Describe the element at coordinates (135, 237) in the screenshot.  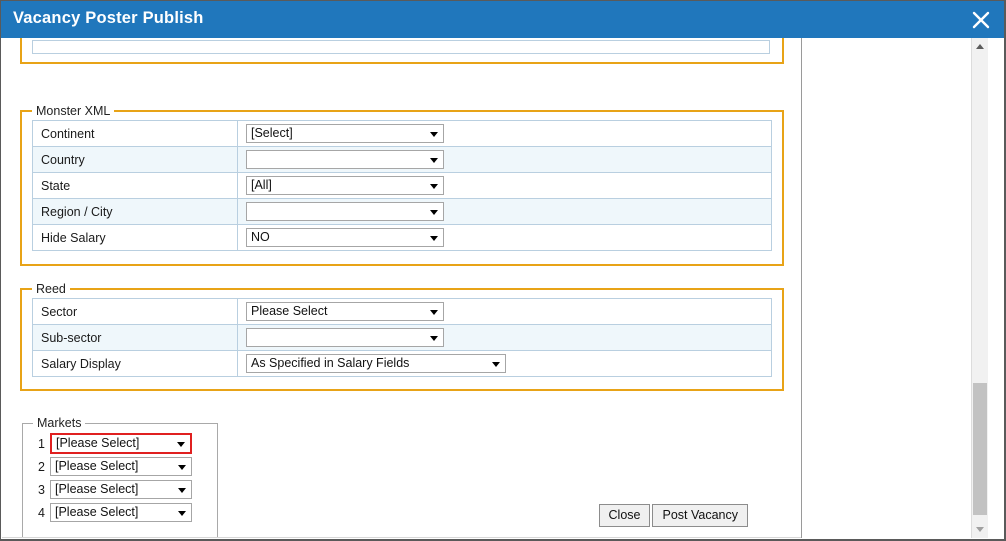
I see `row-label: Hide Salary` at that location.